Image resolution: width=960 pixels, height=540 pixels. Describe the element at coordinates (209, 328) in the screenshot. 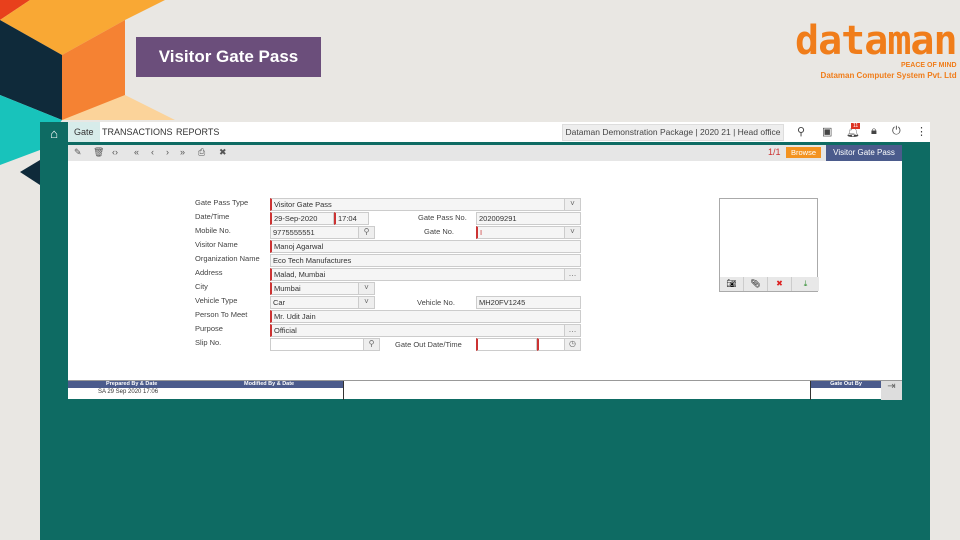

I see `label-purpose: Purpose` at that location.